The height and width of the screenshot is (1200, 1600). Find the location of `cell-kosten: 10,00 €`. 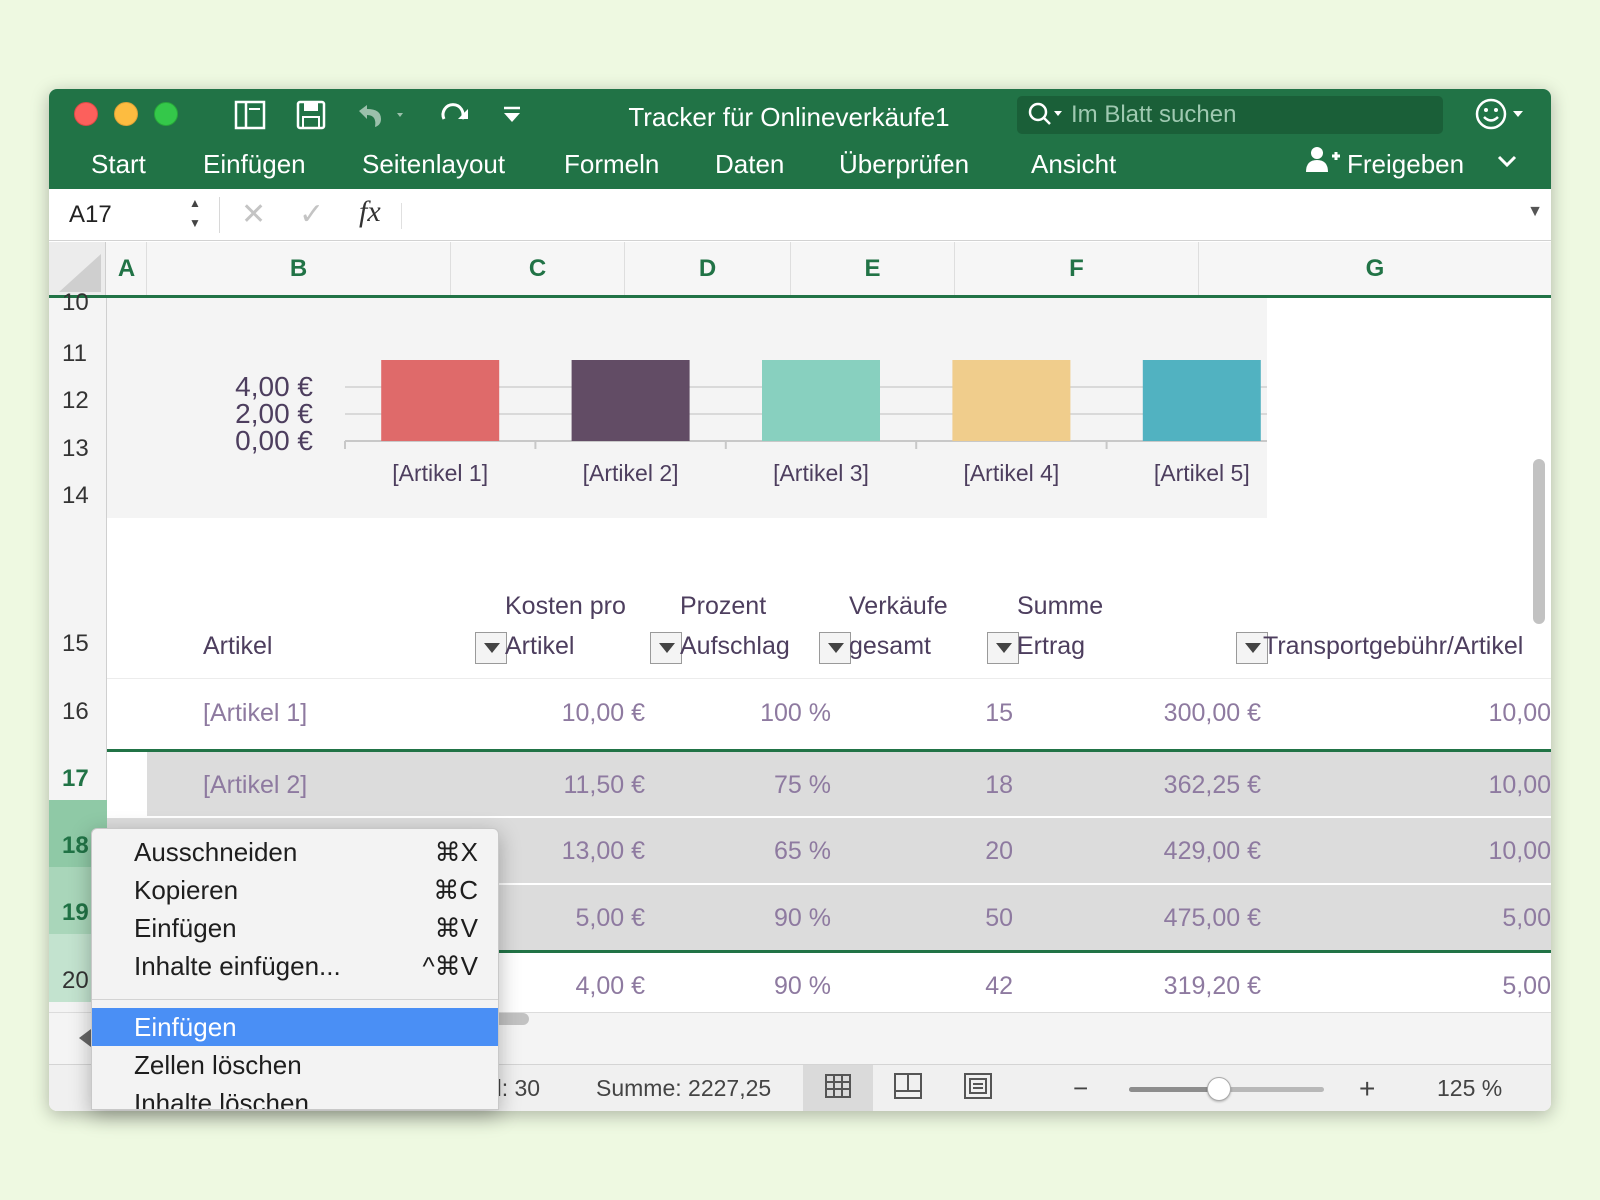

cell-kosten: 10,00 € is located at coordinates (603, 713).